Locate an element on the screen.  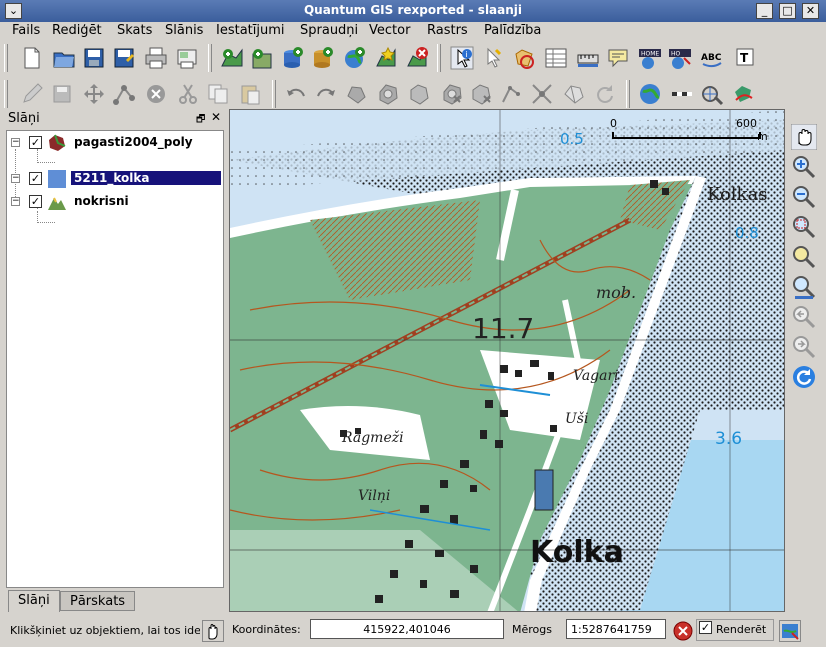
scale-start: 0 is located at coordinates (613, 123).